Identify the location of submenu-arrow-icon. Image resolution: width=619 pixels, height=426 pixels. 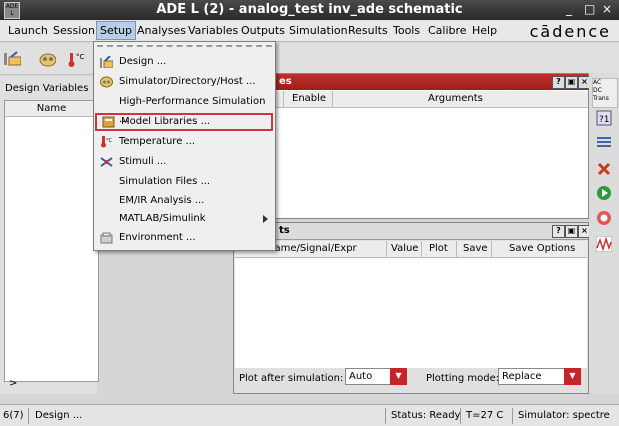
(265, 219).